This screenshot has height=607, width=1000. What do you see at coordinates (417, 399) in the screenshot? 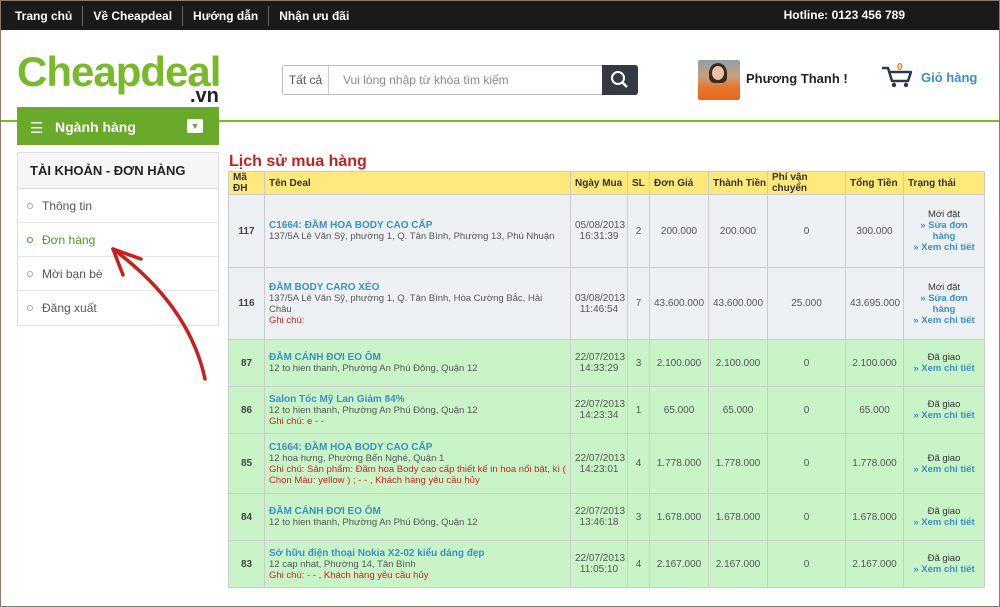
I see `deal-link: Salon Tóc Mỹ Lan Giảm 84%` at bounding box center [417, 399].